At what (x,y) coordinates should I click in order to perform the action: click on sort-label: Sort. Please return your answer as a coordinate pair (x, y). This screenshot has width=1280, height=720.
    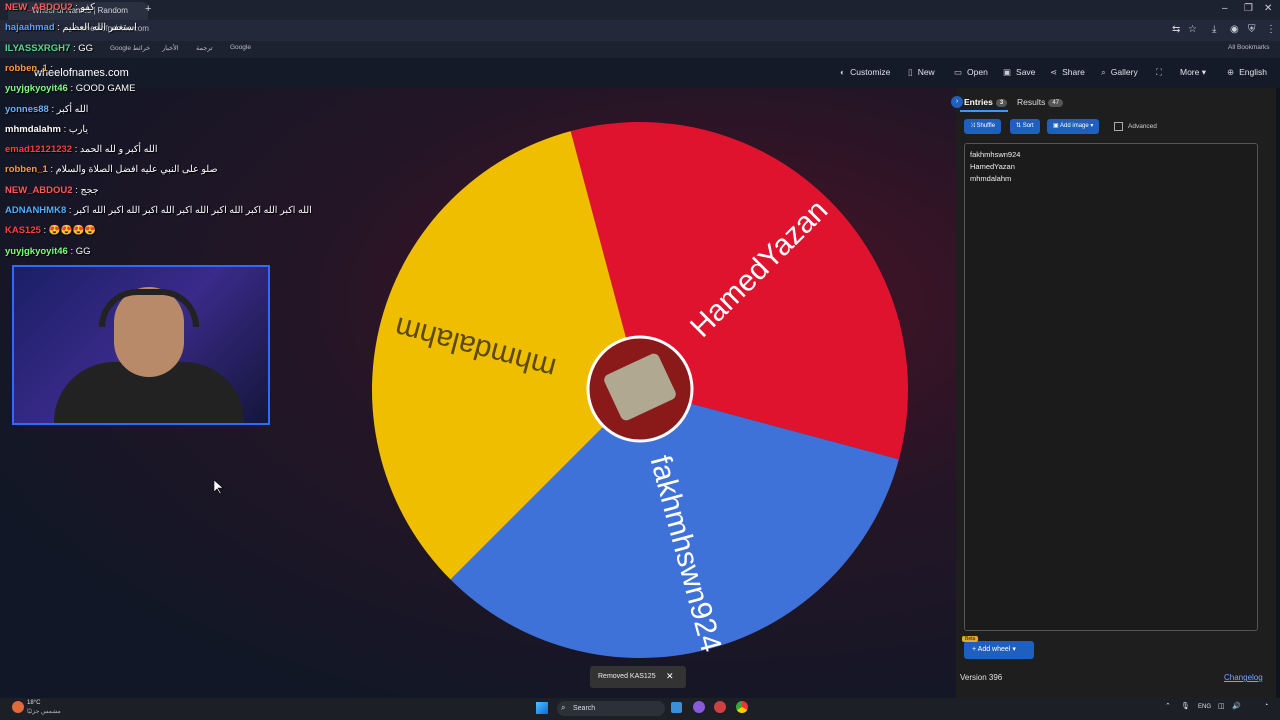
    Looking at the image, I should click on (1028, 126).